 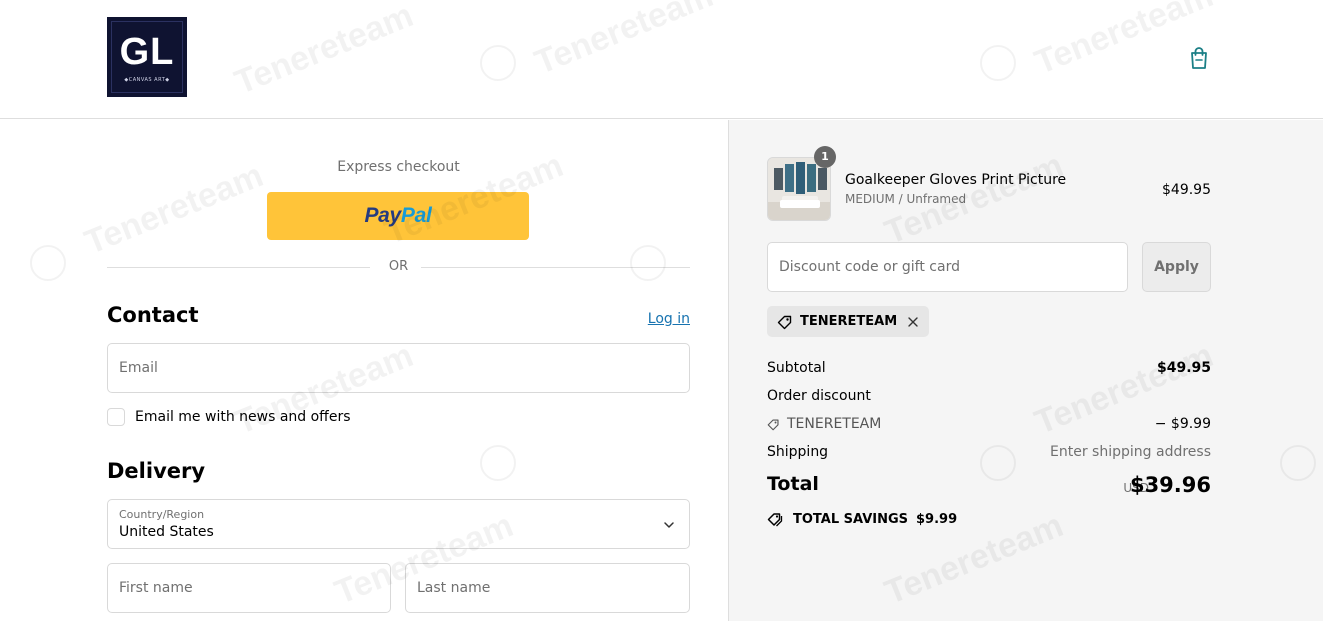 What do you see at coordinates (1183, 368) in the screenshot?
I see `subtotal-value: $49.95` at bounding box center [1183, 368].